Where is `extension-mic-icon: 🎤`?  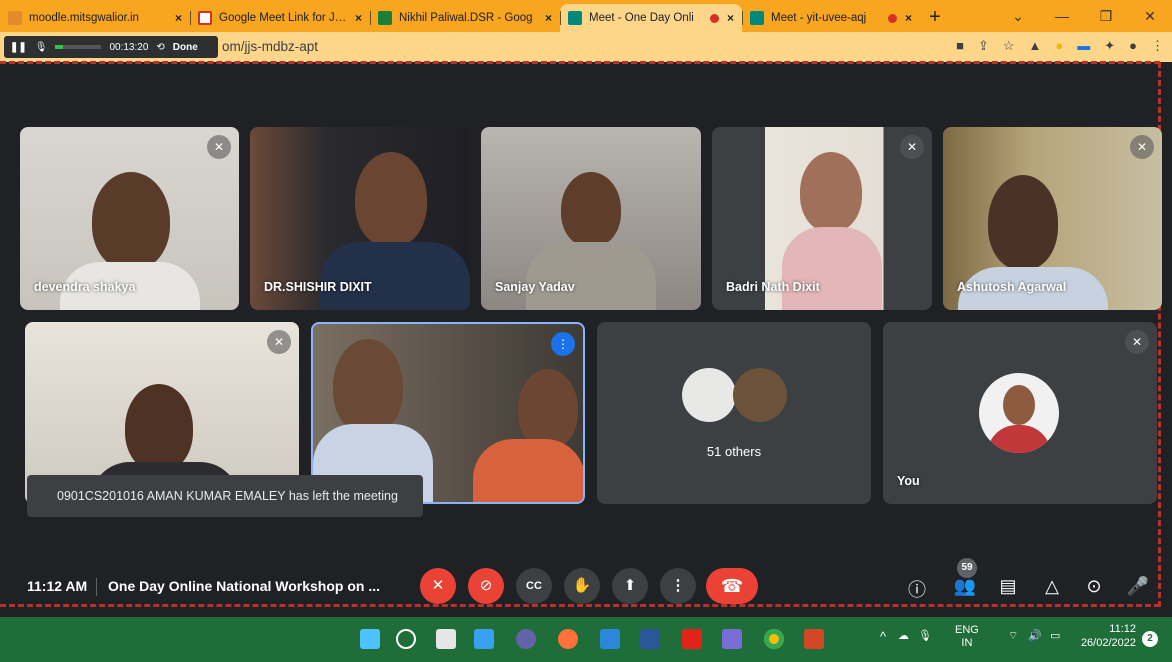
extension-mic-icon: 🎤 is located at coordinates (1138, 586).